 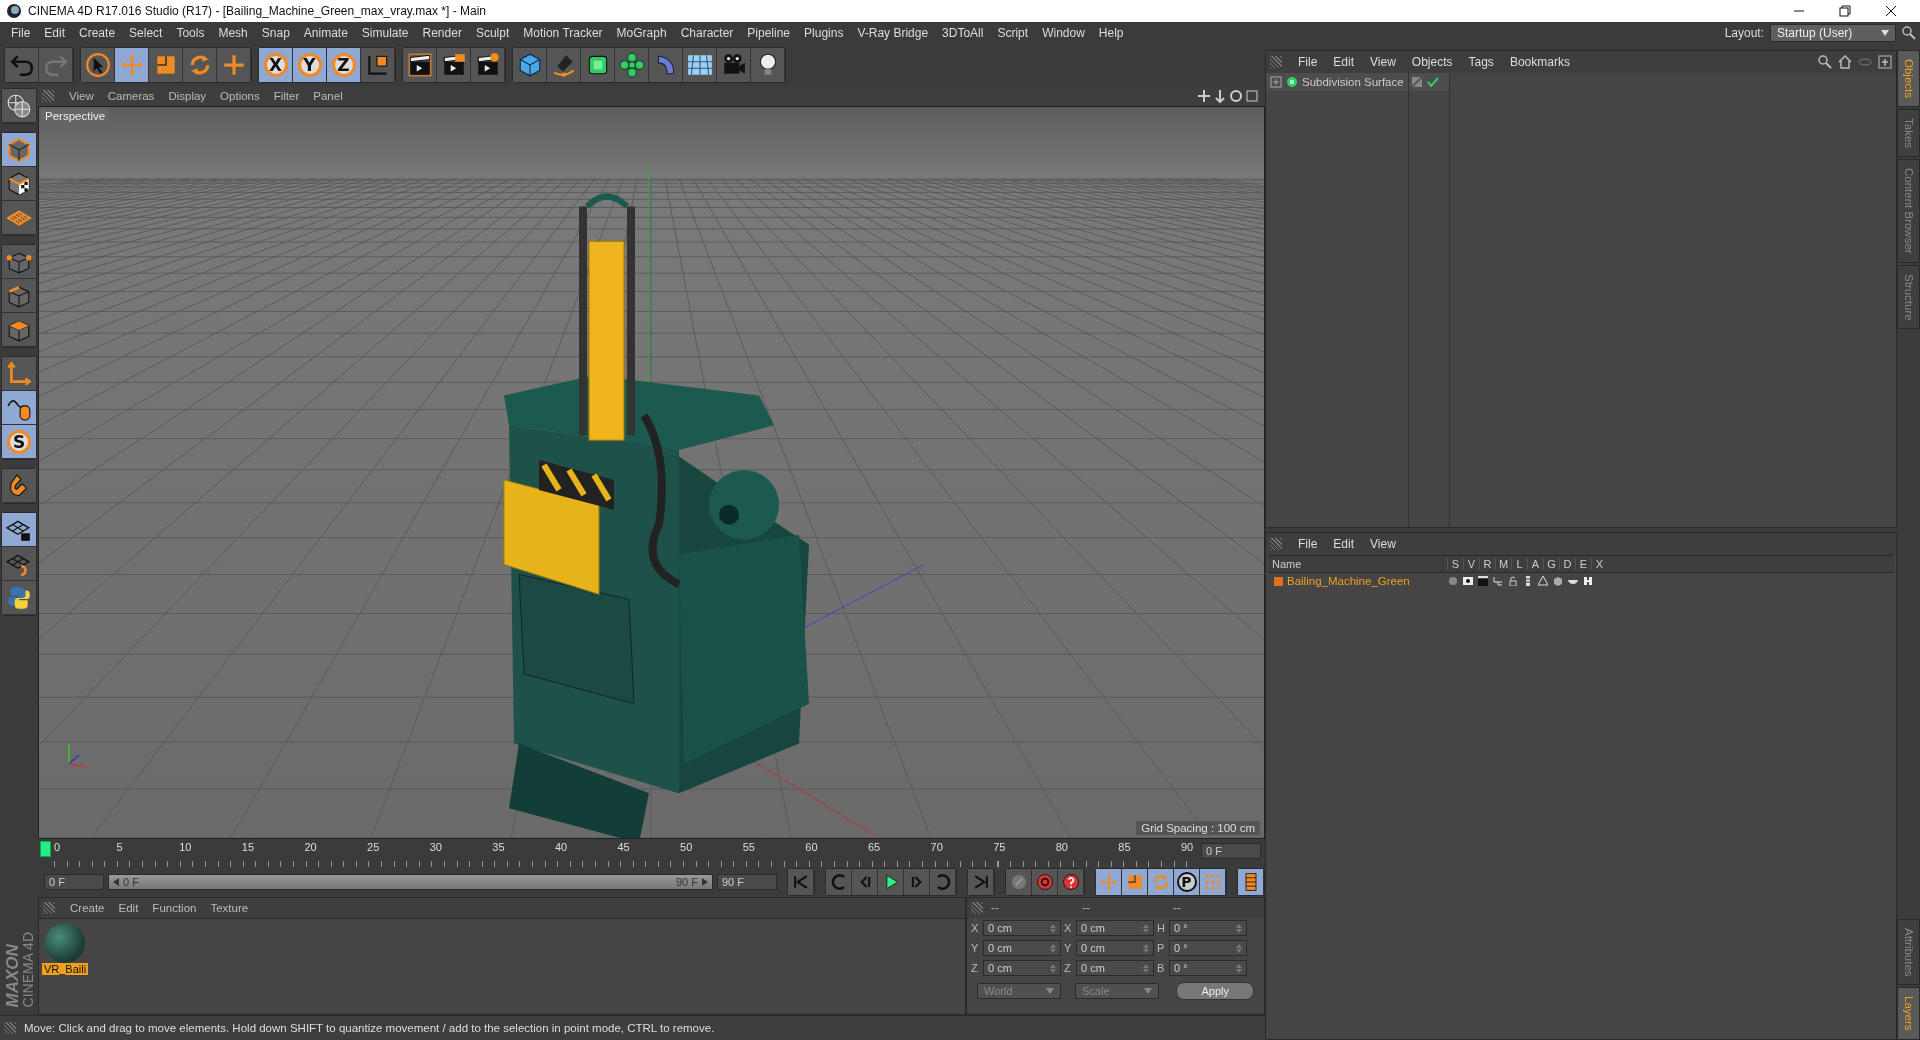 What do you see at coordinates (1833, 33) in the screenshot?
I see `layout-dropdown: Startup (User)` at bounding box center [1833, 33].